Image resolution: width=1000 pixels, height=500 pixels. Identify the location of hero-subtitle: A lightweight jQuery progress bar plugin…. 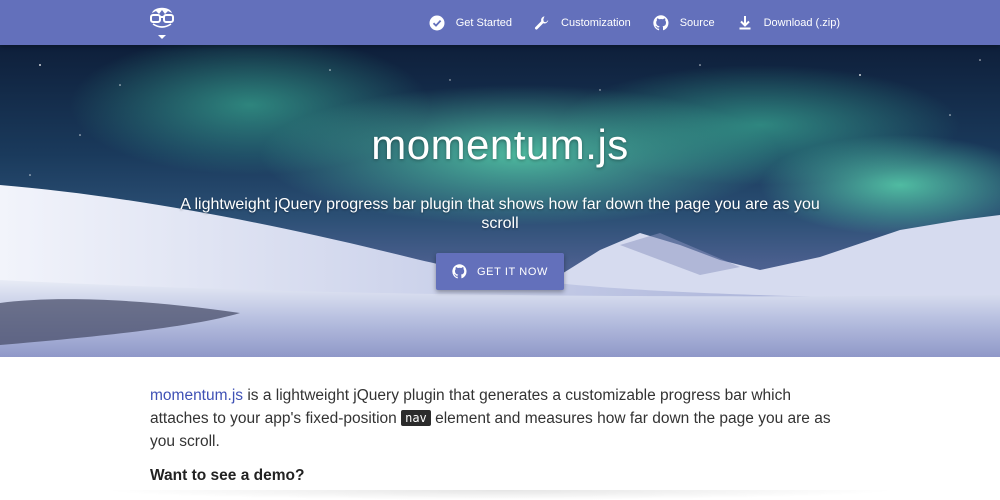
(500, 214).